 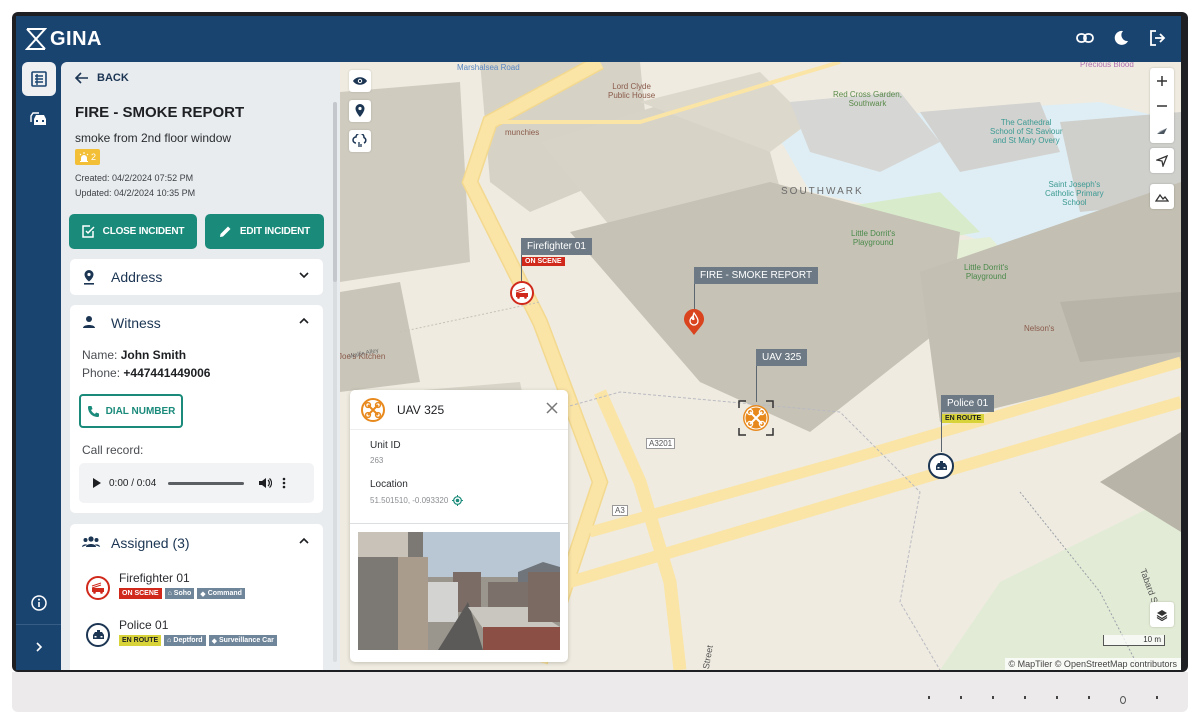 What do you see at coordinates (459, 410) in the screenshot?
I see `popup-header: UAV 325` at bounding box center [459, 410].